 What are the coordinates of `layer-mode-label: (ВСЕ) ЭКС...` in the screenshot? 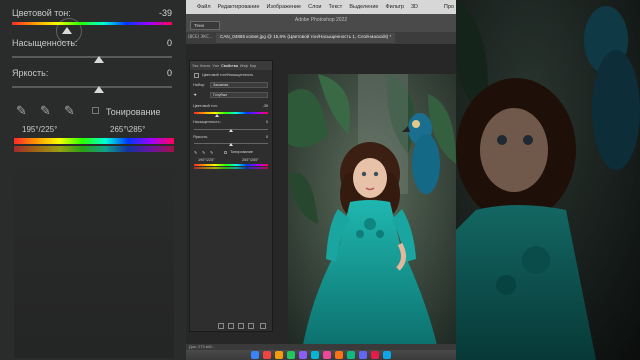 It's located at (200, 36).